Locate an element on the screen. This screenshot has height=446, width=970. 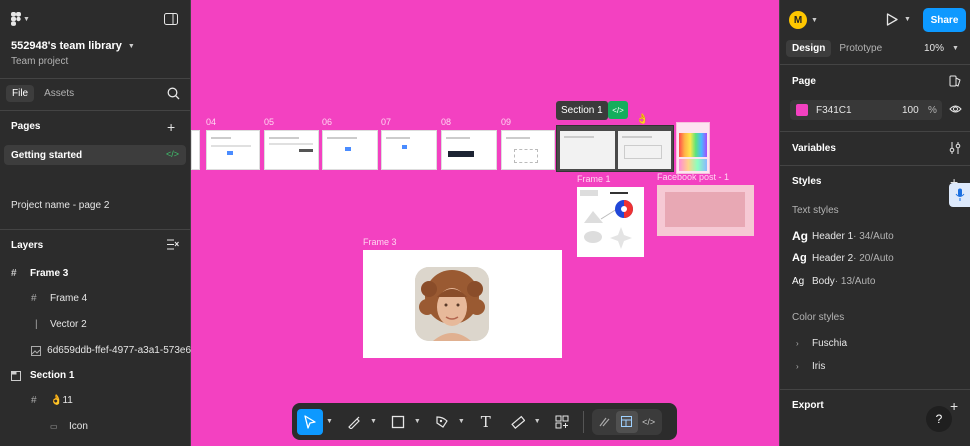
text-tool-icon: T is located at coordinates (486, 422).